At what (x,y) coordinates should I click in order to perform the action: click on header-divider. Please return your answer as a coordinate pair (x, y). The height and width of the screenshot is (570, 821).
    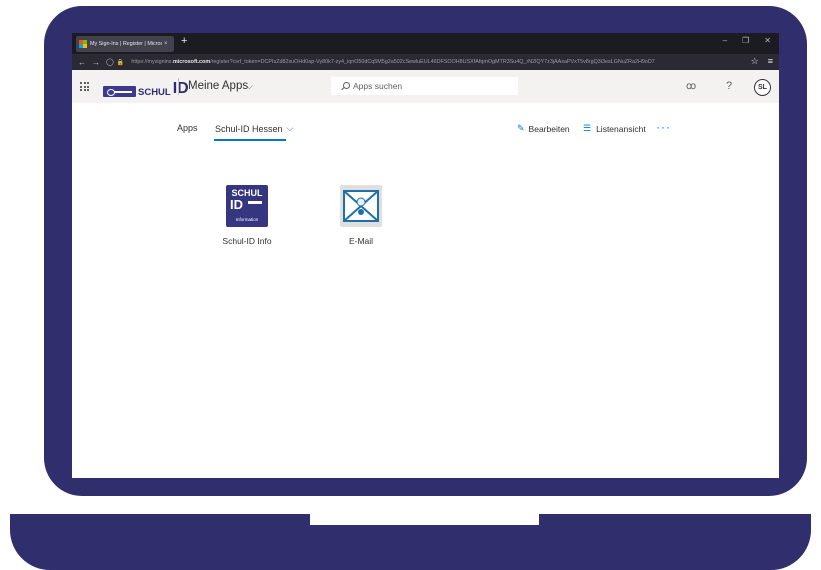
    Looking at the image, I should click on (178, 86).